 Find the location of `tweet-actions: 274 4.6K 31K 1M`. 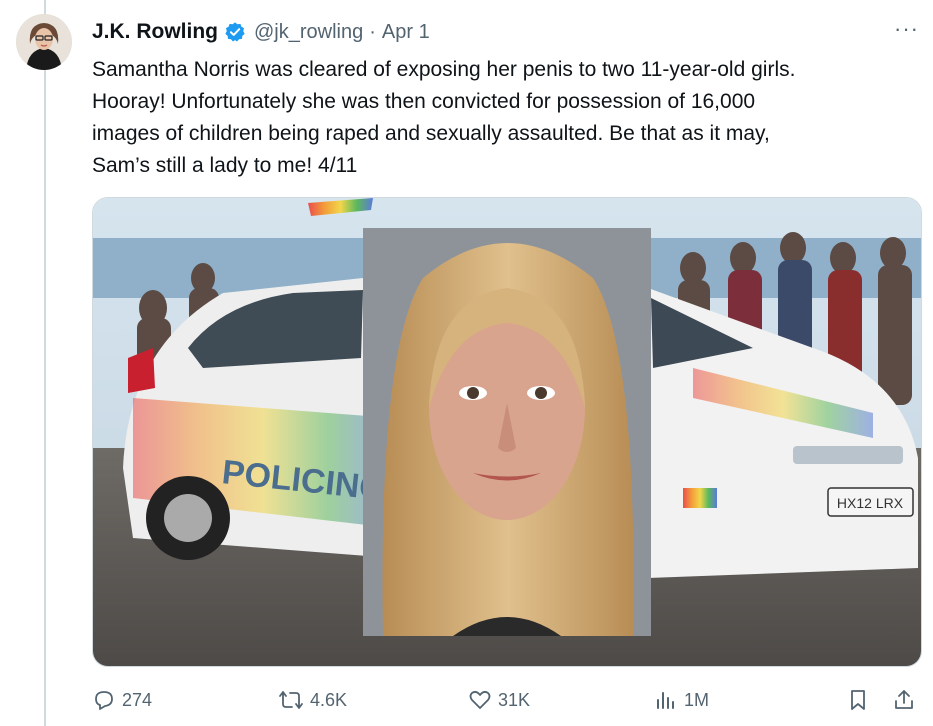

tweet-actions: 274 4.6K 31K 1M is located at coordinates (510, 700).